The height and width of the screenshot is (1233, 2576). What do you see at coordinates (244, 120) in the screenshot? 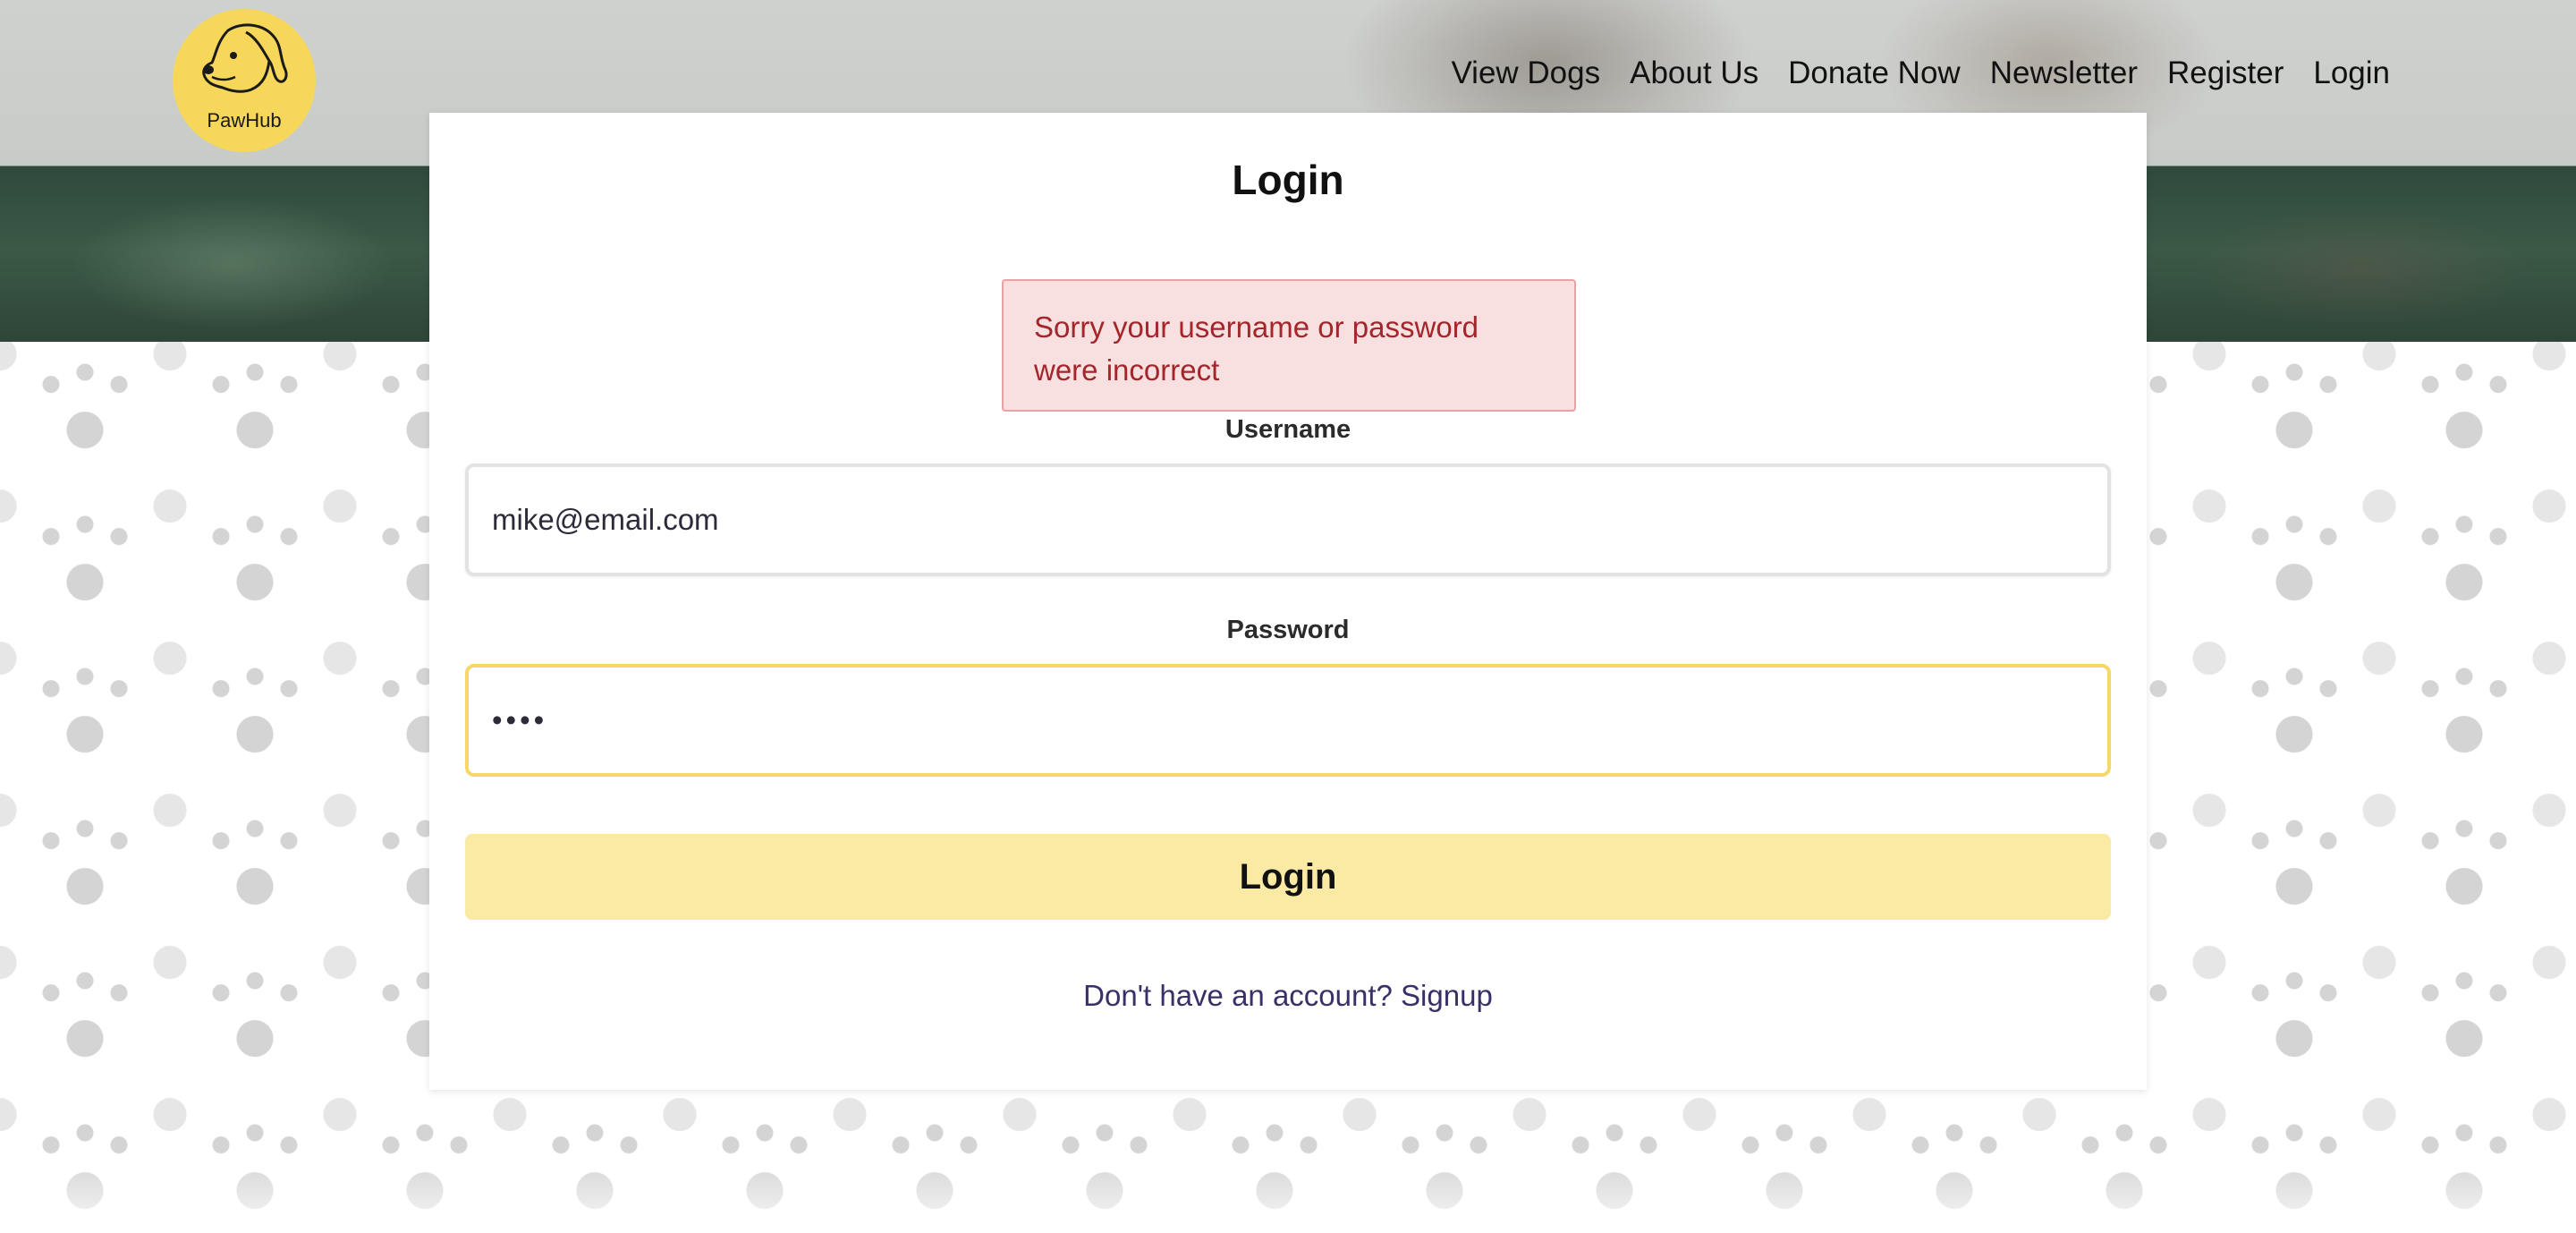
I see `logo-text: PawHub` at bounding box center [244, 120].